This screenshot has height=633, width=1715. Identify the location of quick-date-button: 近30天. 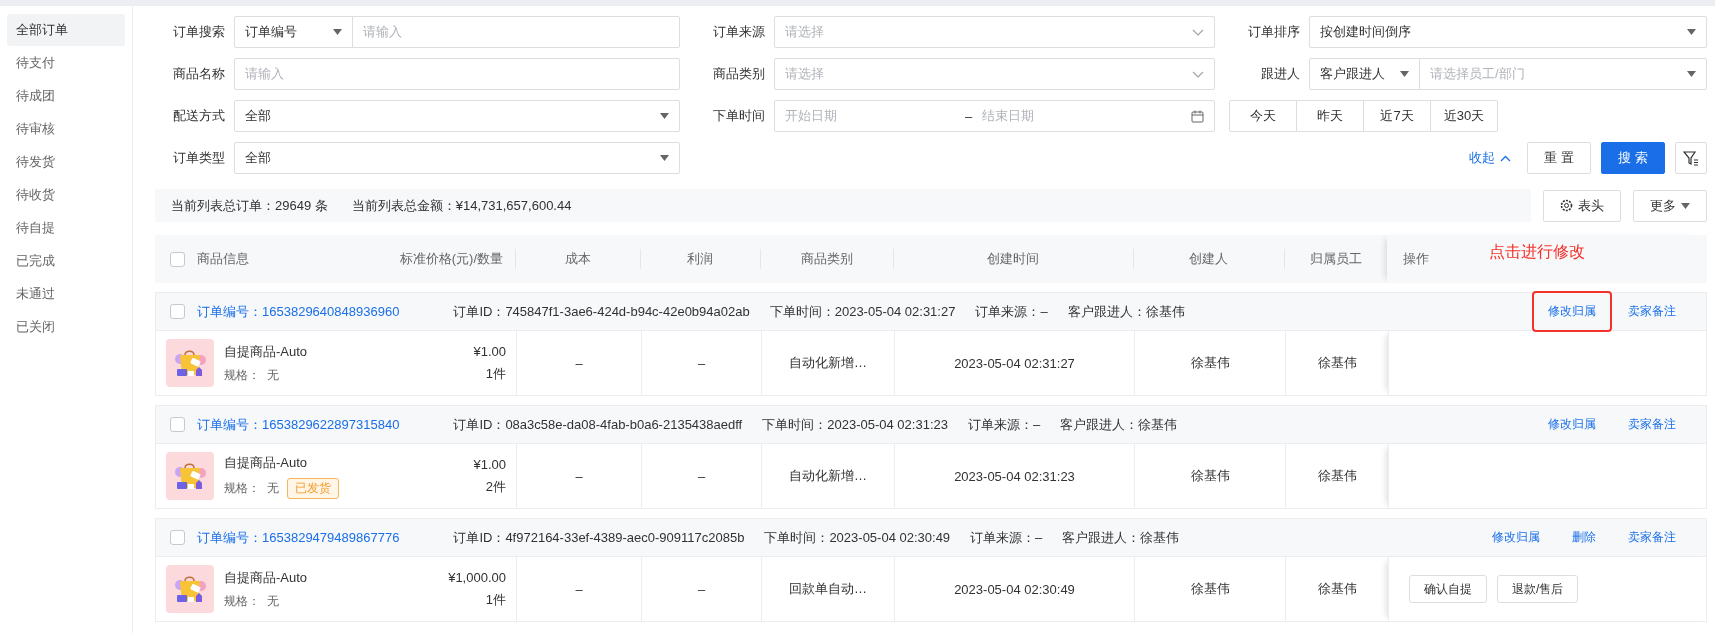
(1464, 116).